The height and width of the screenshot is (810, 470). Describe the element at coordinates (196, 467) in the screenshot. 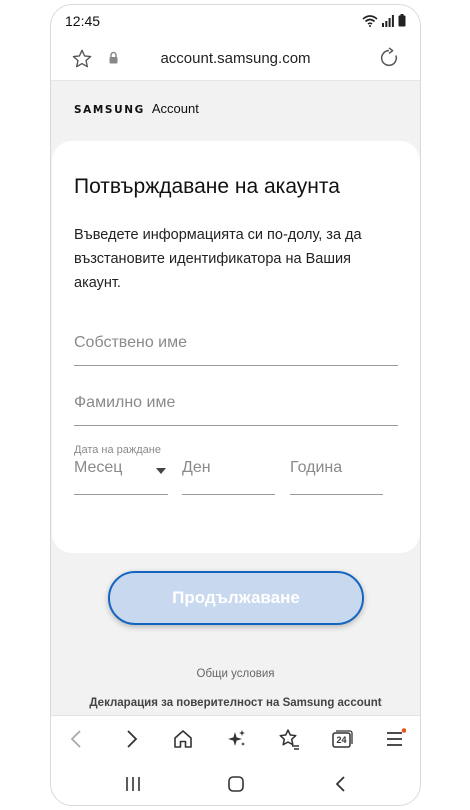

I see `day-placeholder: Ден` at that location.